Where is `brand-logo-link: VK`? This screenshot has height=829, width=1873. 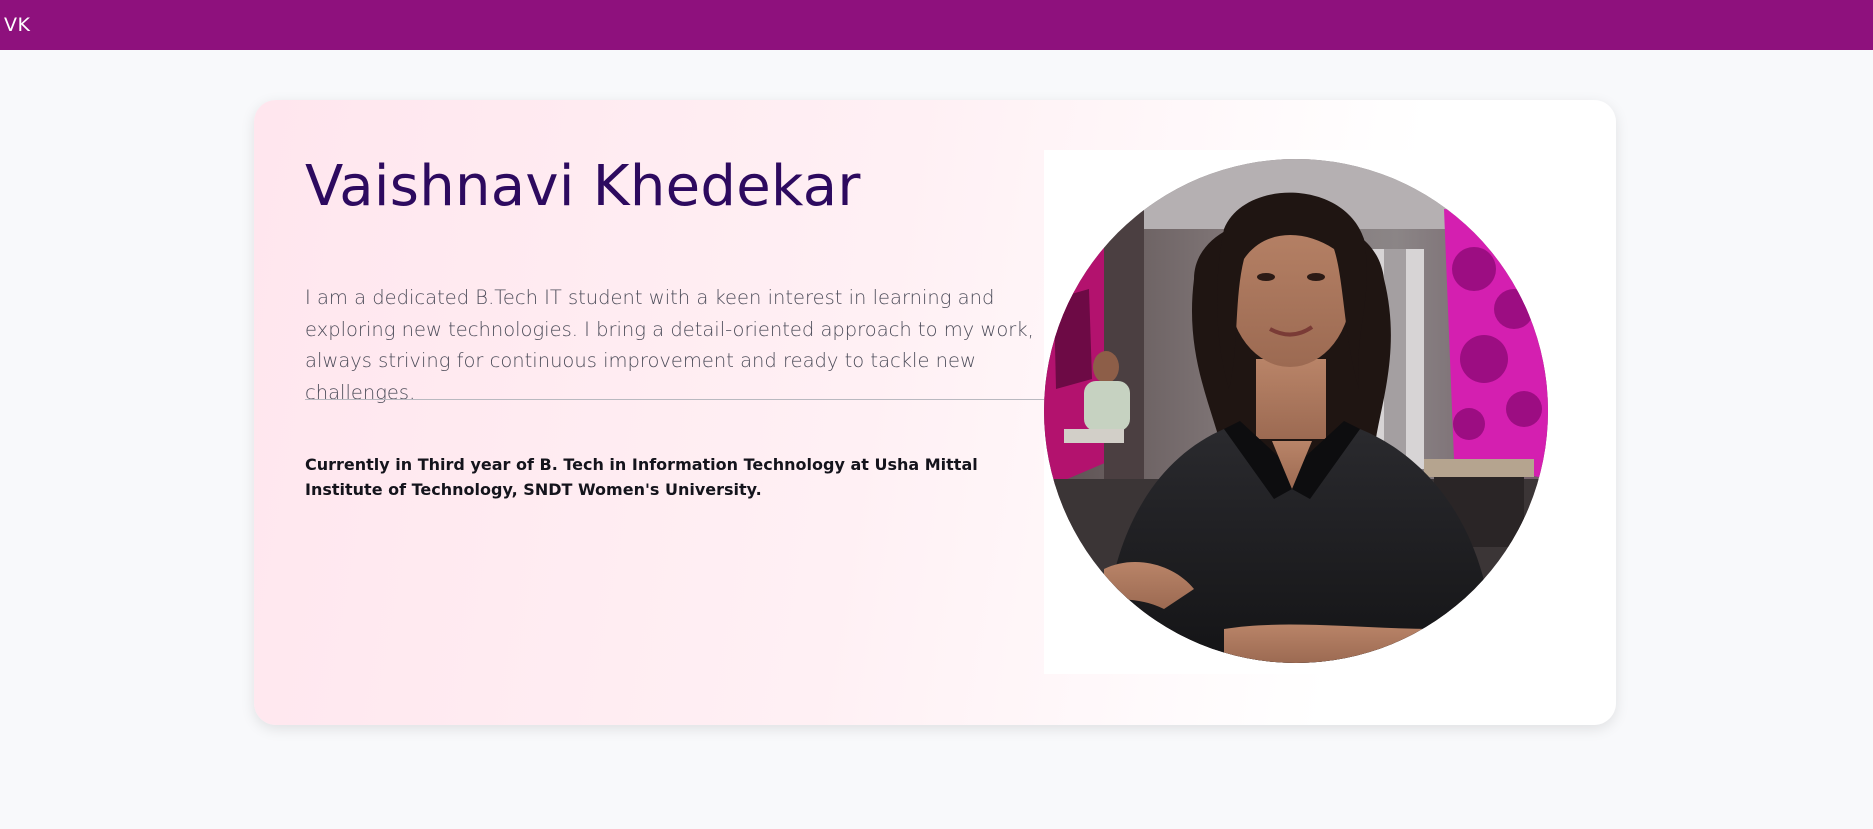
brand-logo-link: VK is located at coordinates (17, 25).